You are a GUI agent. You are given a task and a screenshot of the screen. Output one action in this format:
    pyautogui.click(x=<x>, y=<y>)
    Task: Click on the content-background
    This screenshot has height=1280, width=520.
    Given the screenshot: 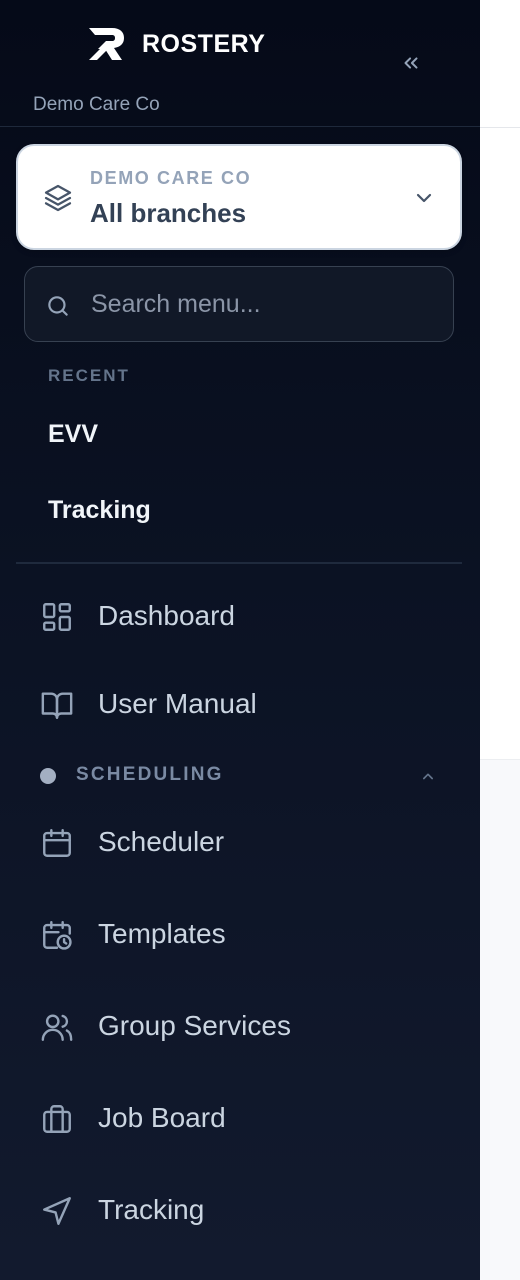 What is the action you would take?
    pyautogui.click(x=500, y=1020)
    